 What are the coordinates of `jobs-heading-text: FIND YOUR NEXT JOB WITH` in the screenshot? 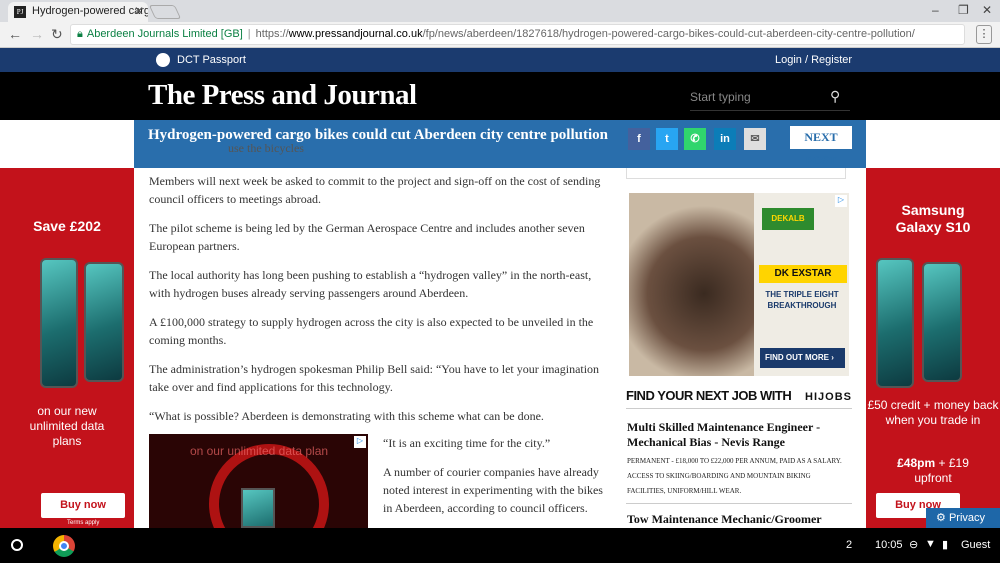 It's located at (709, 395).